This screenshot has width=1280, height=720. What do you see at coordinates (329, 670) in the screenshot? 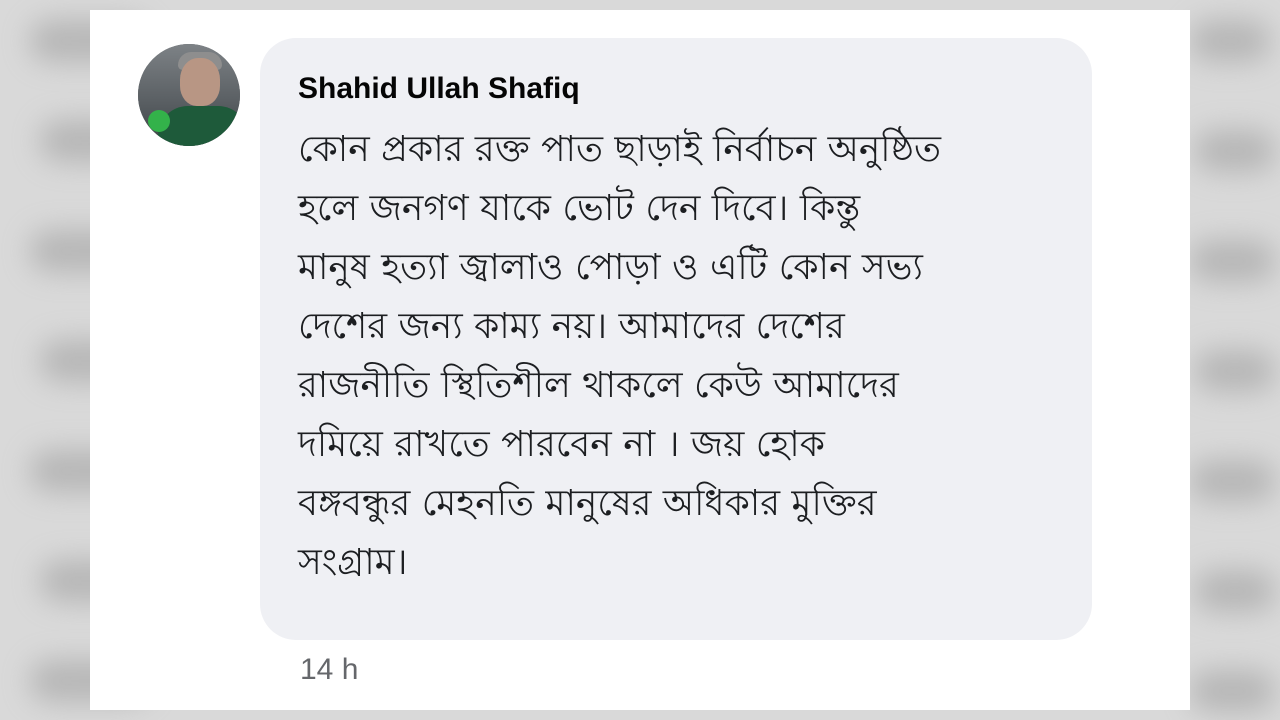
I see `comment-timestamp: 14 h` at bounding box center [329, 670].